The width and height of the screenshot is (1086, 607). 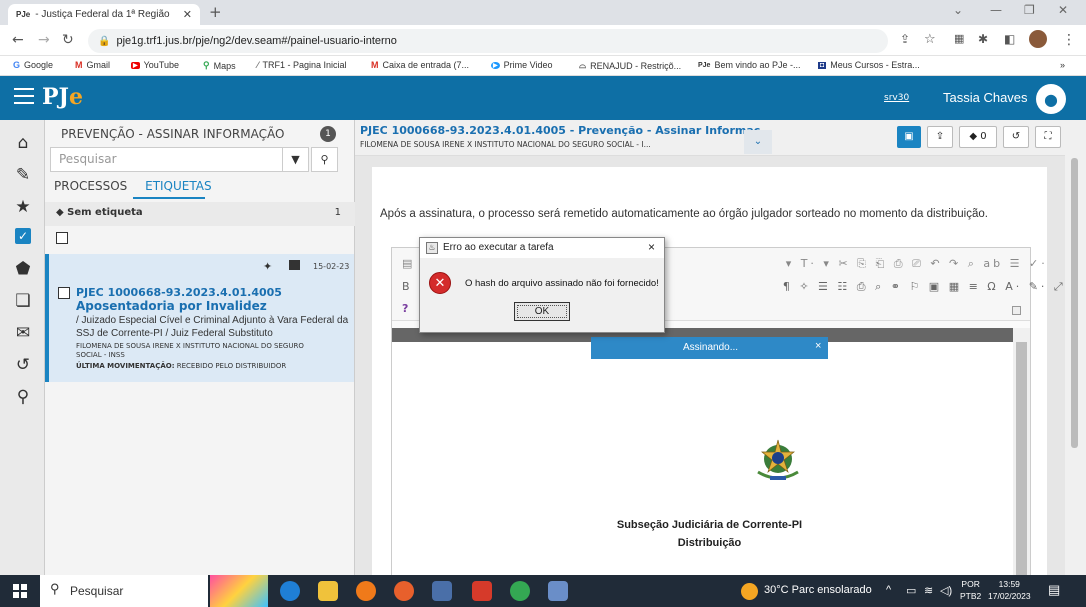 What do you see at coordinates (1038, 39) in the screenshot?
I see `profile-avatar` at bounding box center [1038, 39].